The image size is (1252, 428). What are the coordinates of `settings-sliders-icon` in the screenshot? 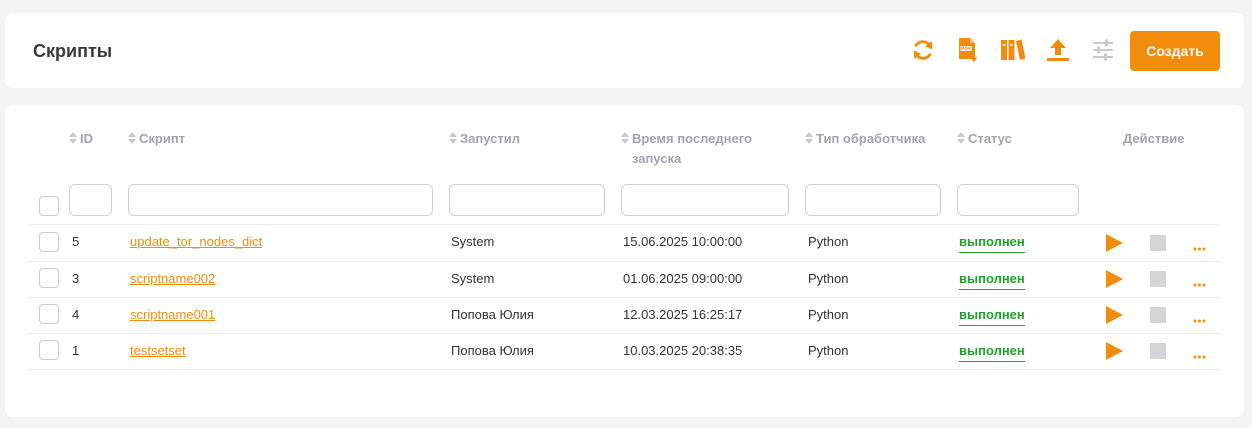 It's located at (1103, 50).